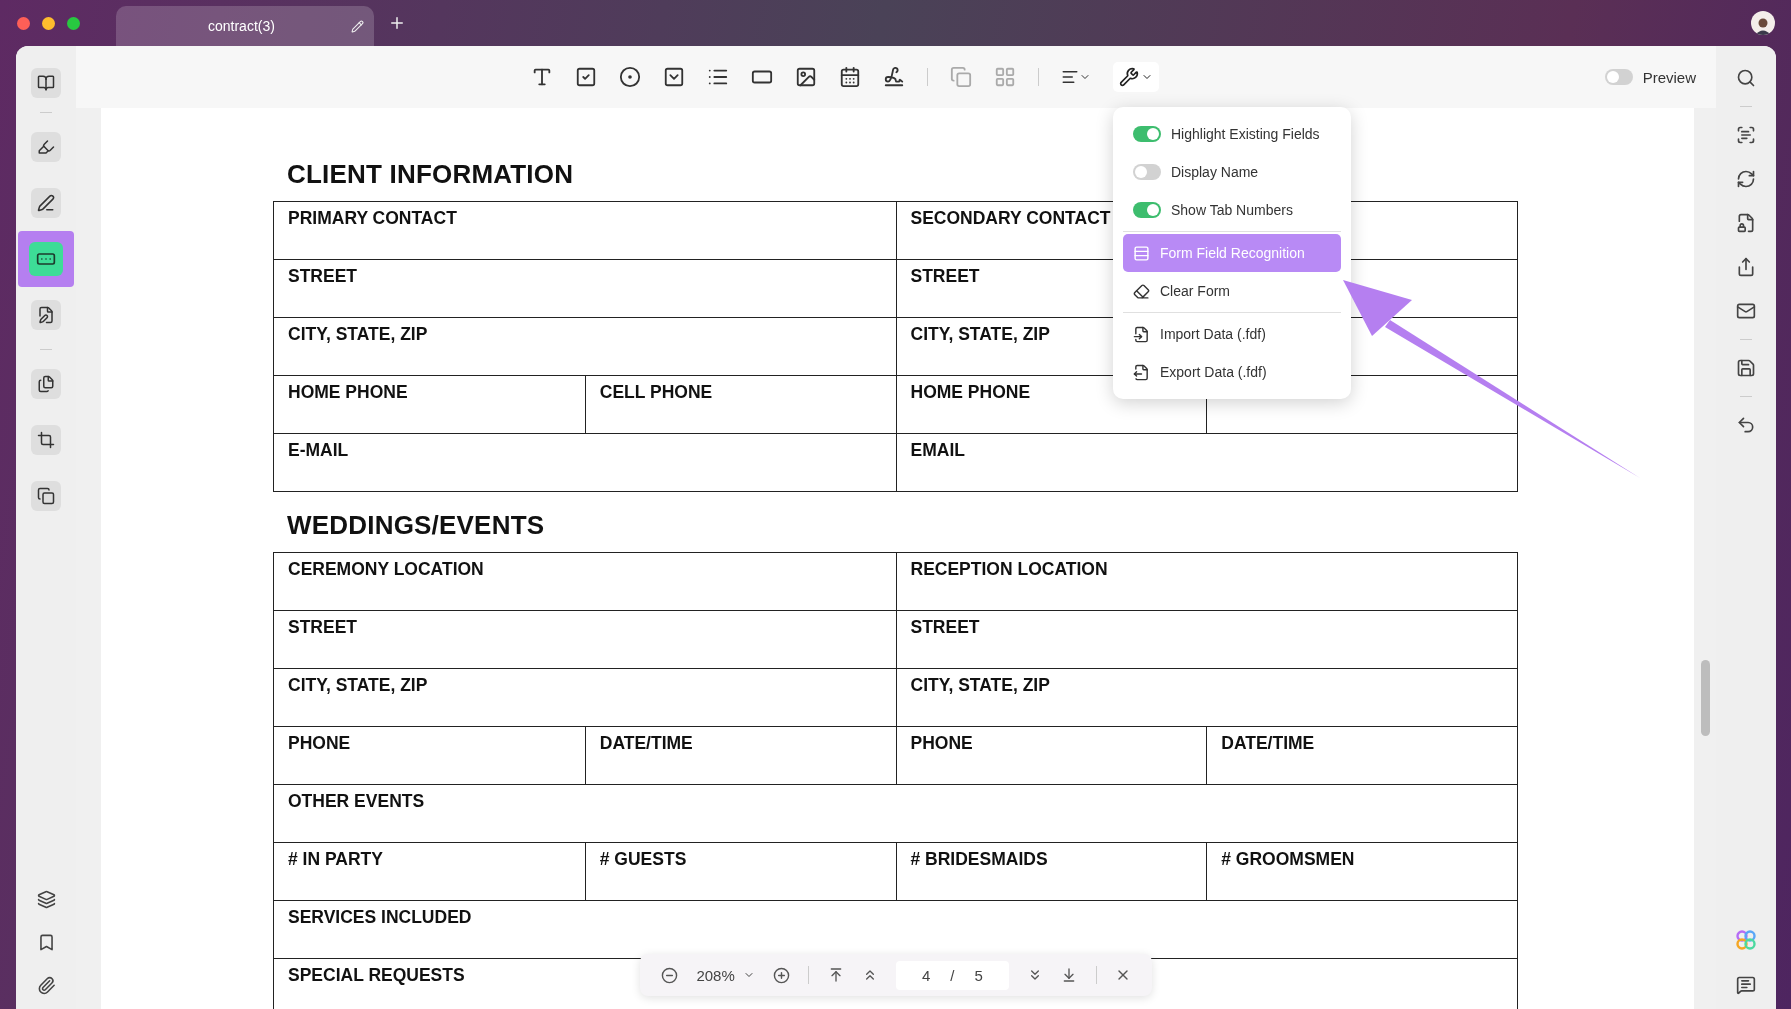 This screenshot has width=1791, height=1009. I want to click on eraser-icon, so click(1141, 291).